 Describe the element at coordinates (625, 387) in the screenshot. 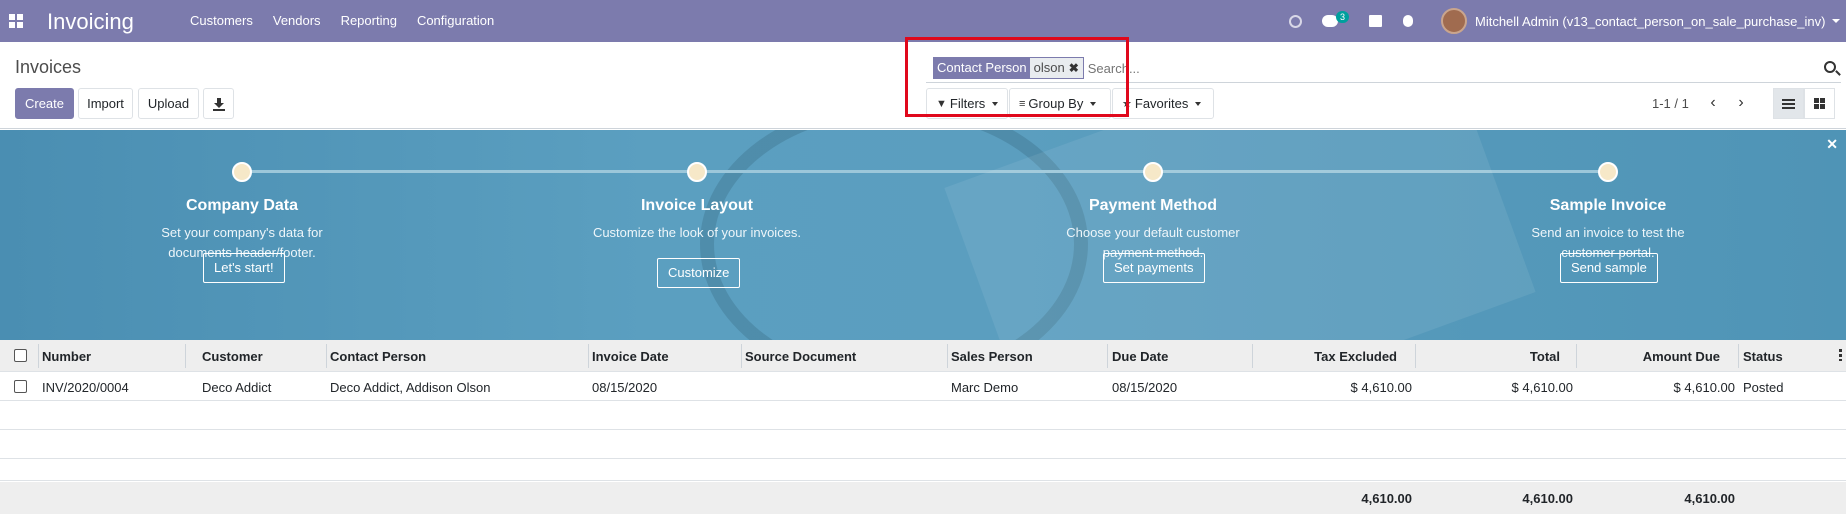

I see `cell-invoice-date: 08/15/2020` at that location.